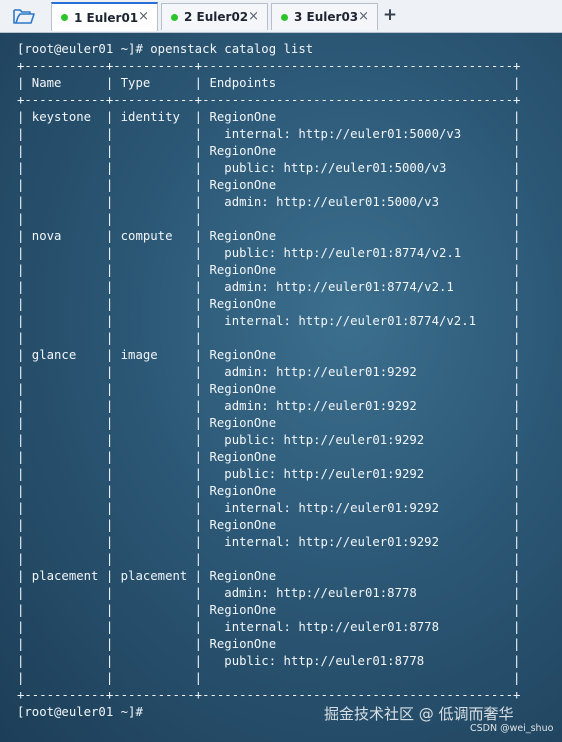 The width and height of the screenshot is (562, 742). Describe the element at coordinates (269, 287) in the screenshot. I see `terminal-line: | | | admin: http://euler01:8774/v2.1 |` at that location.